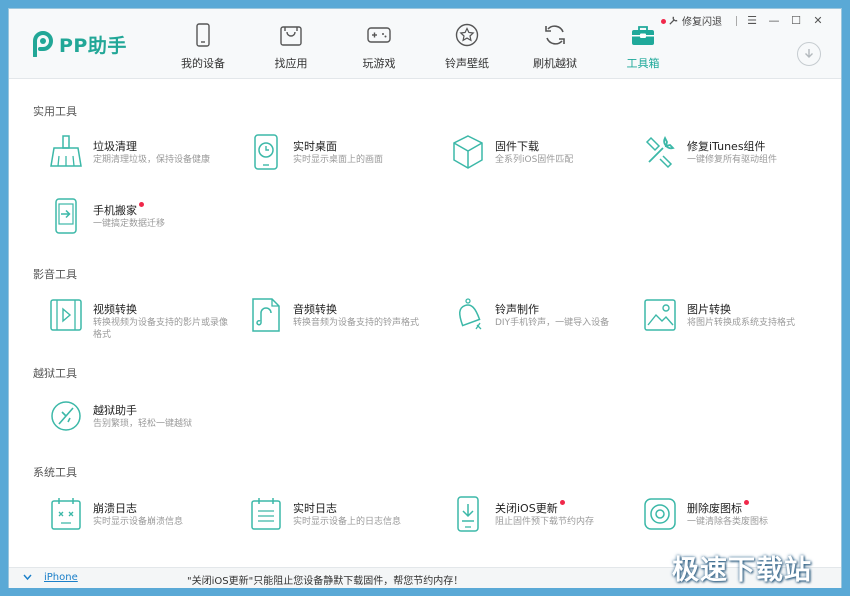 The image size is (850, 596). I want to click on tool-name-text: 手机搬家, so click(115, 210).